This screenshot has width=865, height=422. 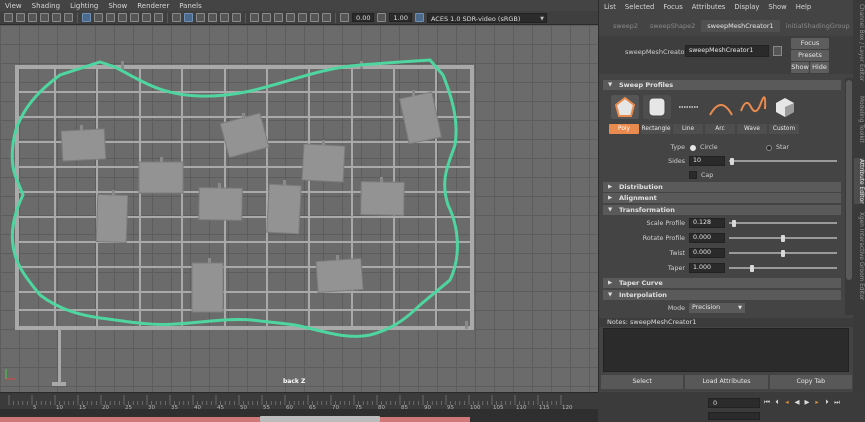 I want to click on rectangle-profile-button: Rectangle, so click(x=656, y=129).